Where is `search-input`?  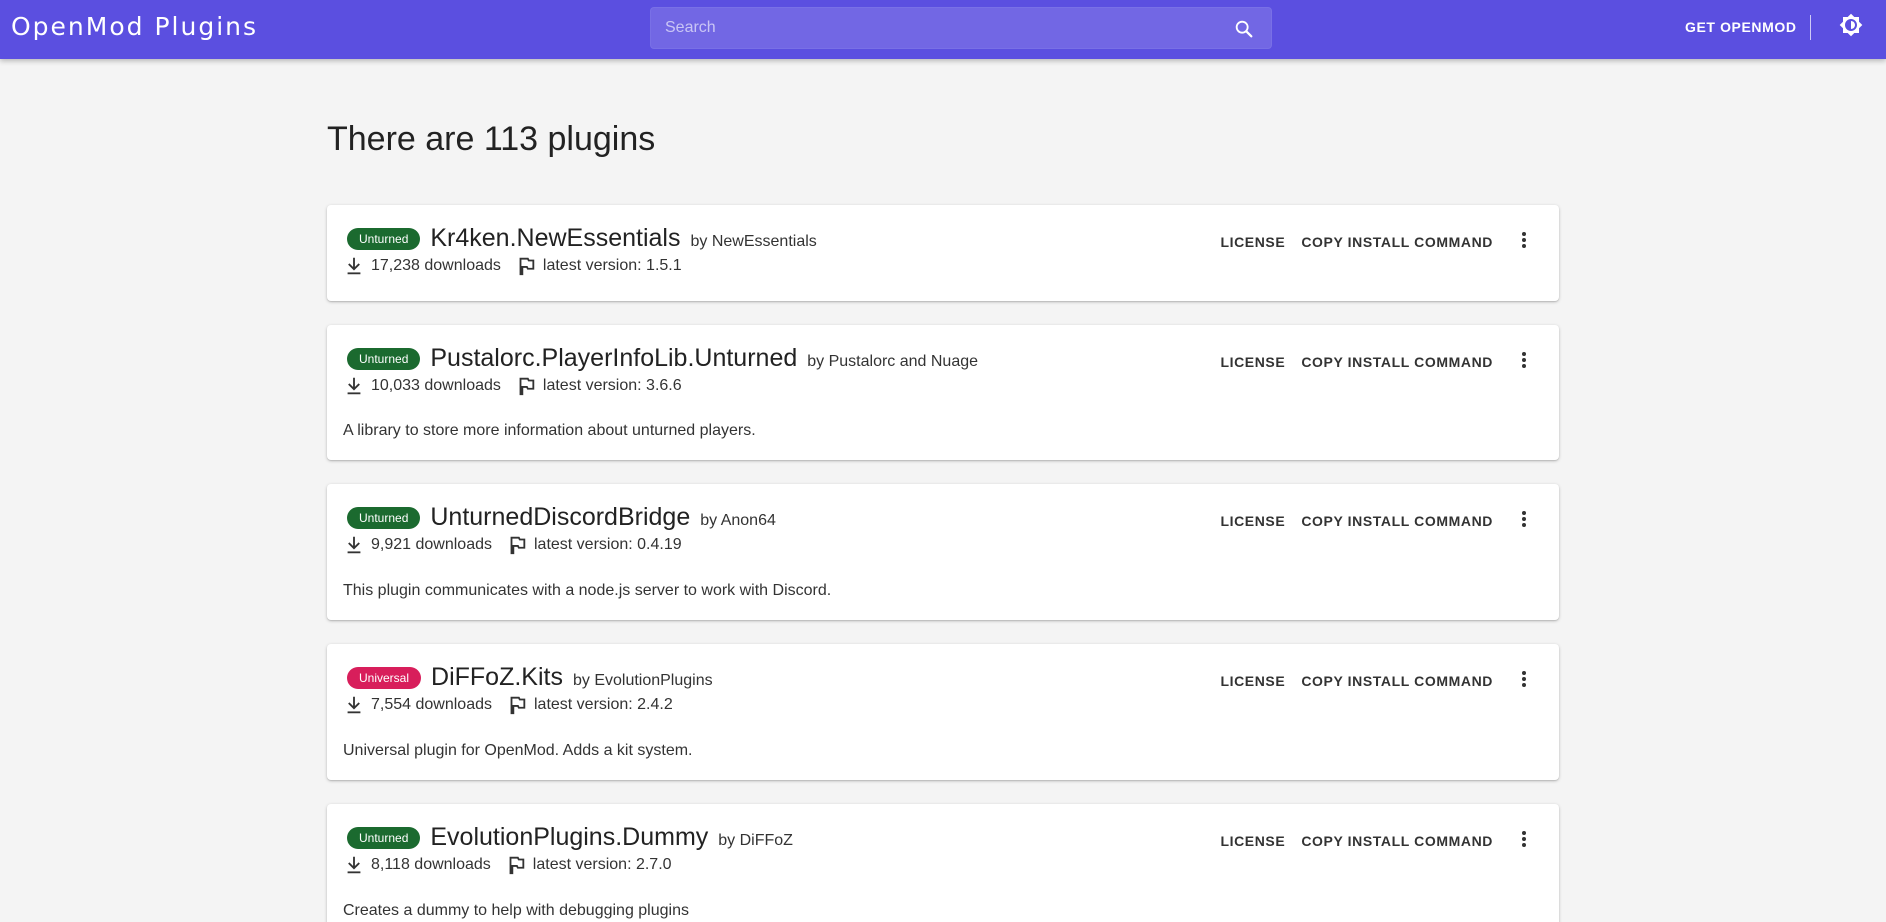
search-input is located at coordinates (931, 28).